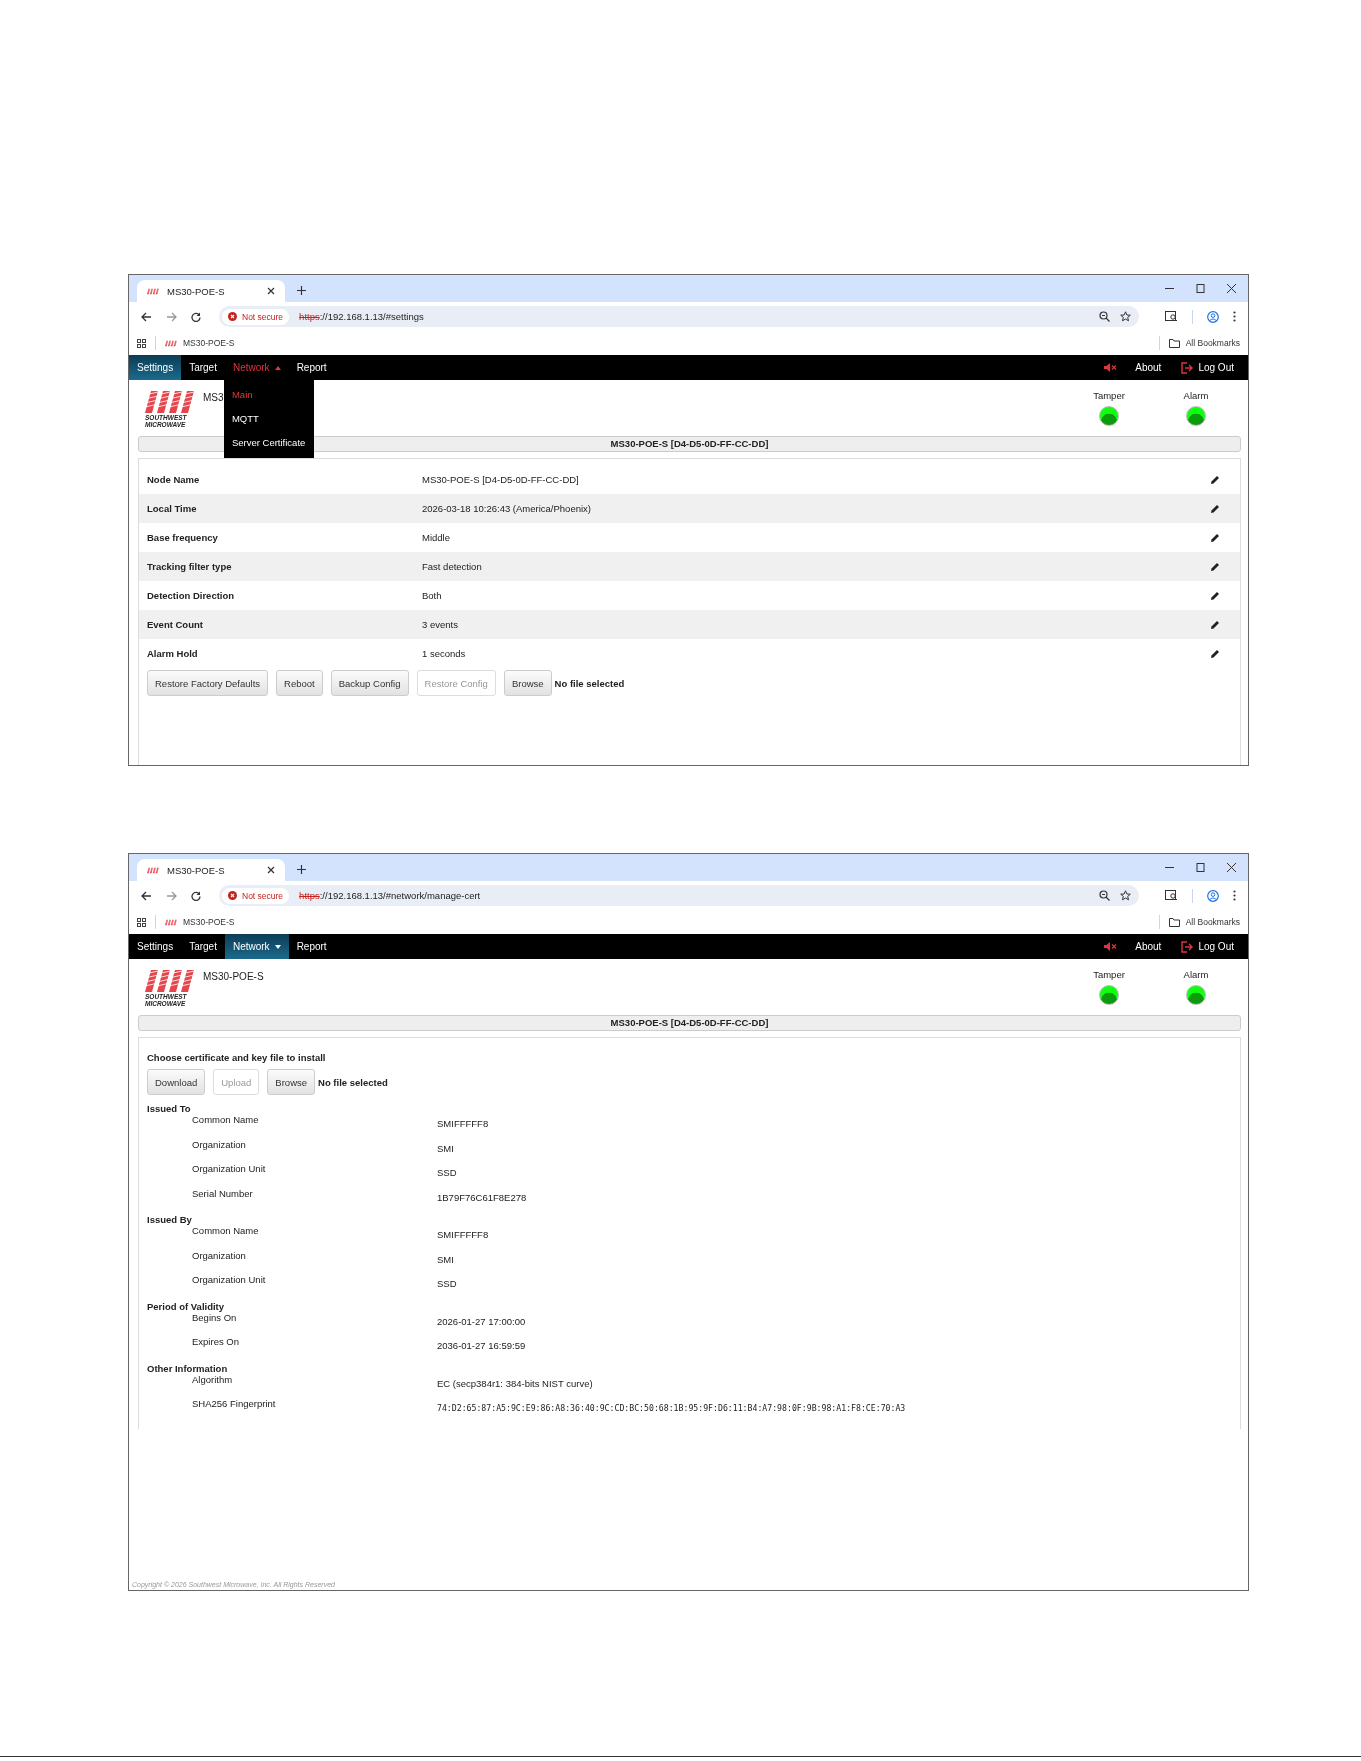  I want to click on setting-label: Base frequency, so click(183, 537).